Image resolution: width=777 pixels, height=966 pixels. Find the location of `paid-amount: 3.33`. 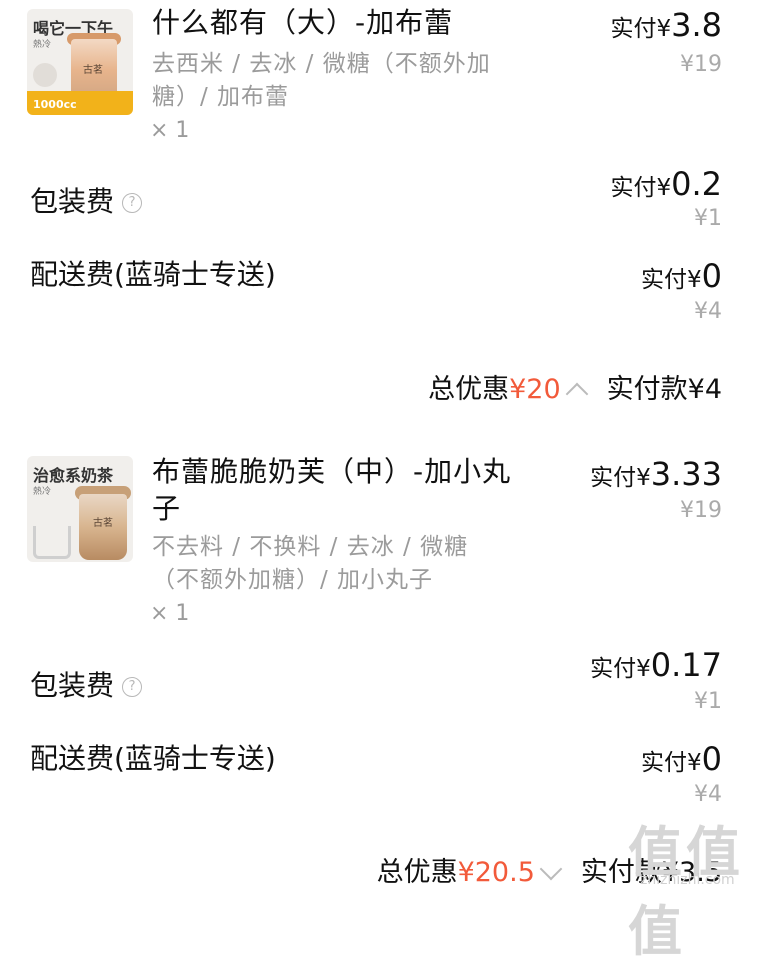

paid-amount: 3.33 is located at coordinates (686, 474).